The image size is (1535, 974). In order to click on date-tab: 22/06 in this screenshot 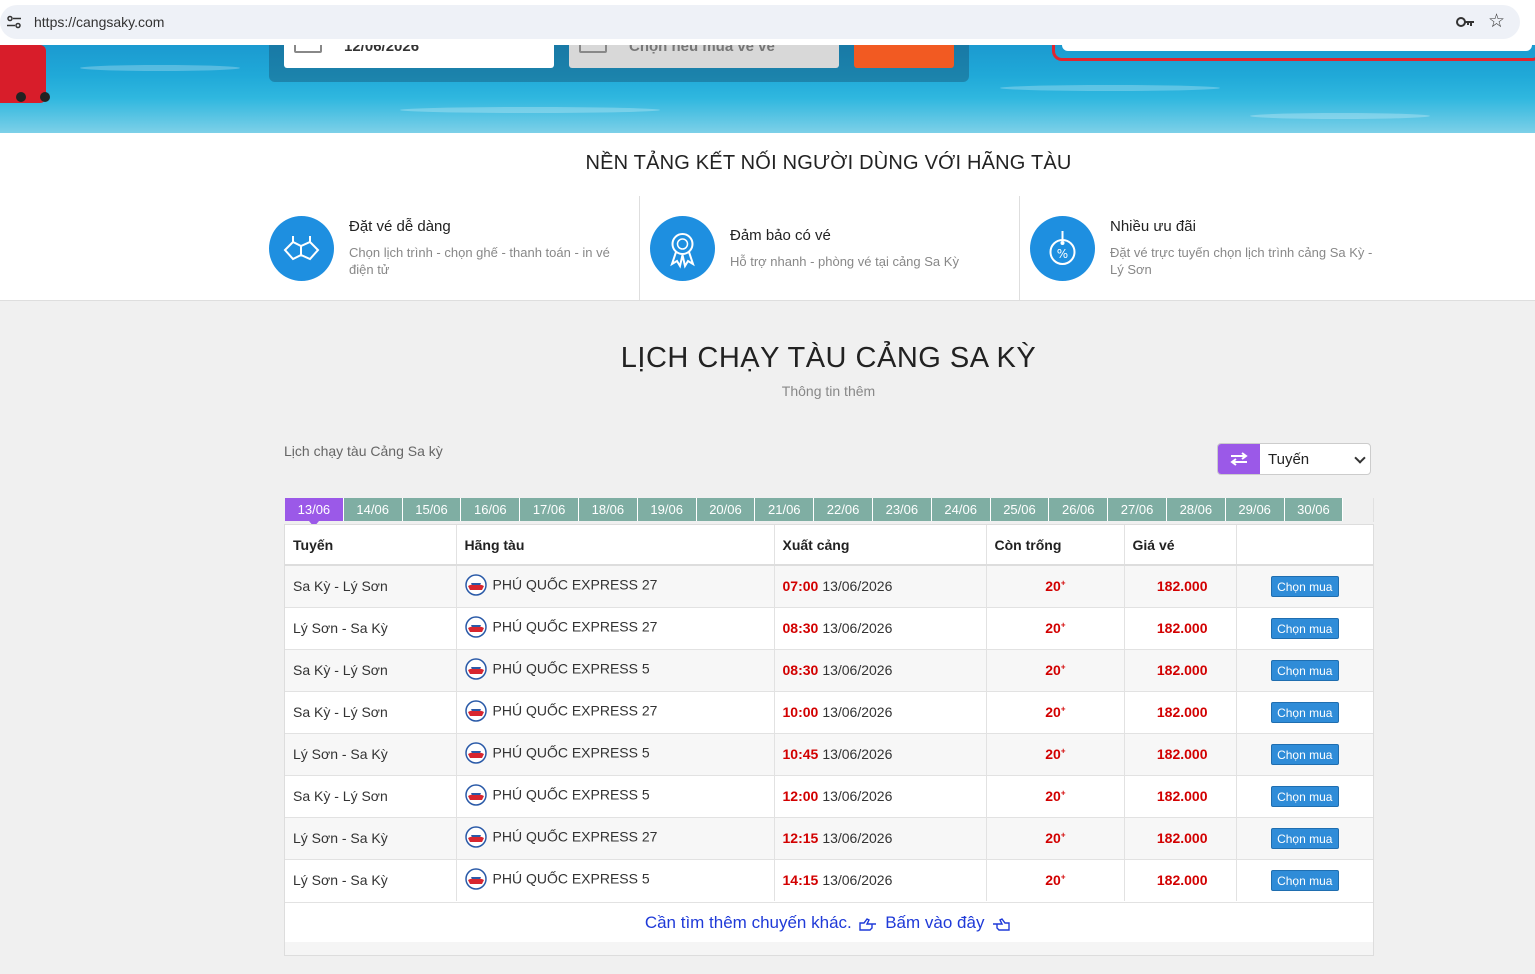, I will do `click(843, 509)`.